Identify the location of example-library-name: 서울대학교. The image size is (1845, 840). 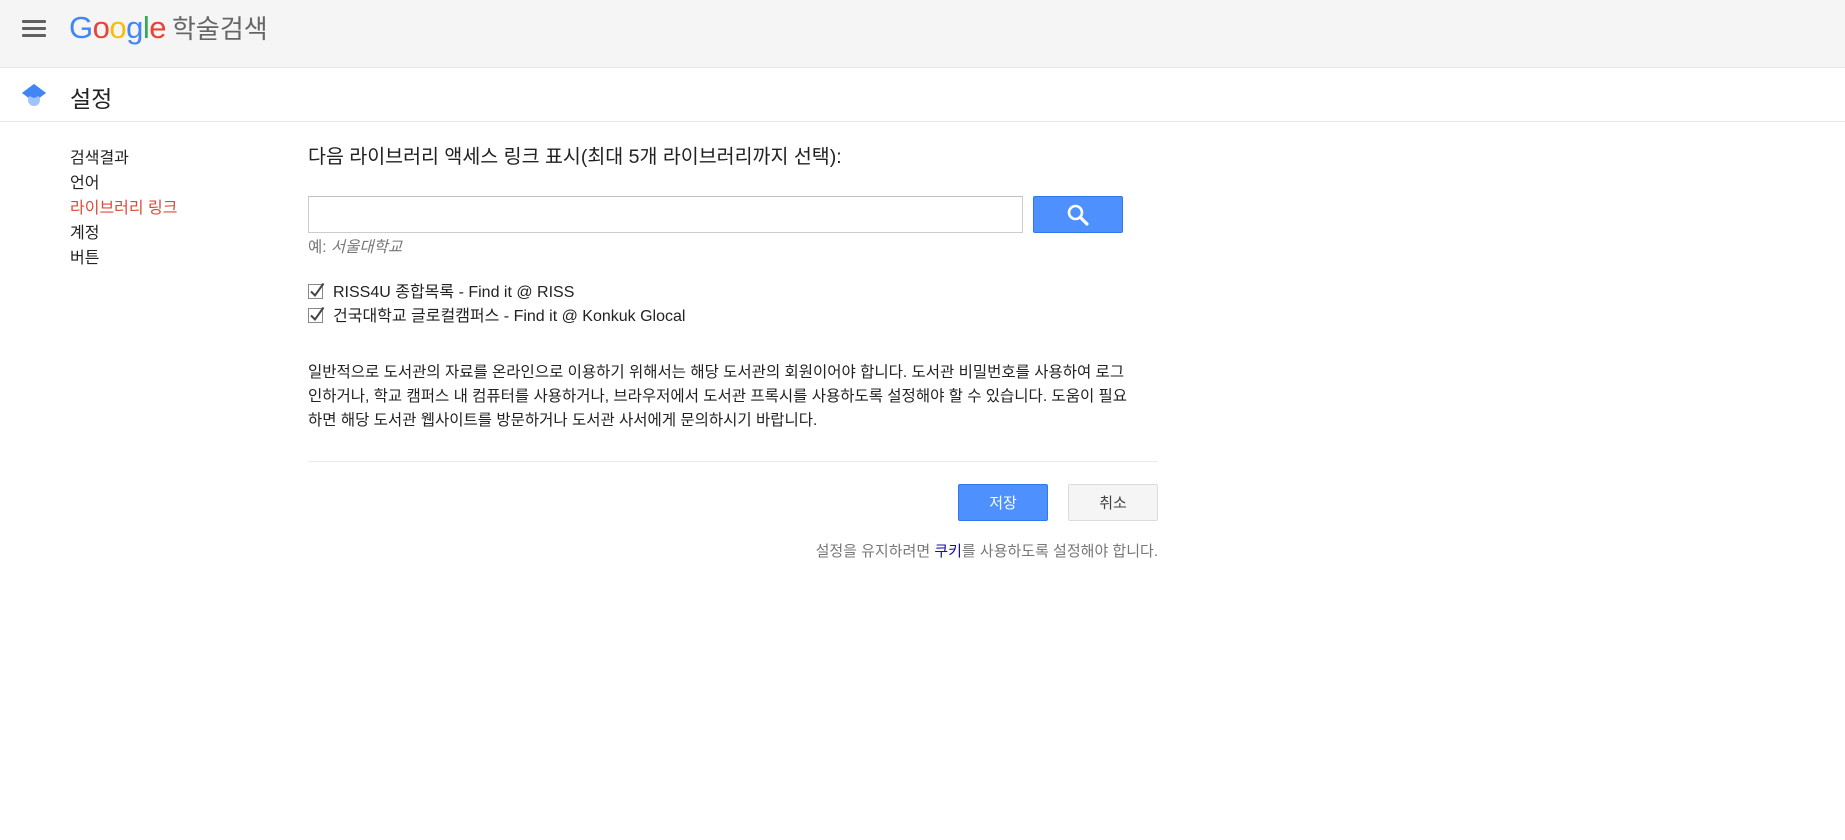
(366, 247).